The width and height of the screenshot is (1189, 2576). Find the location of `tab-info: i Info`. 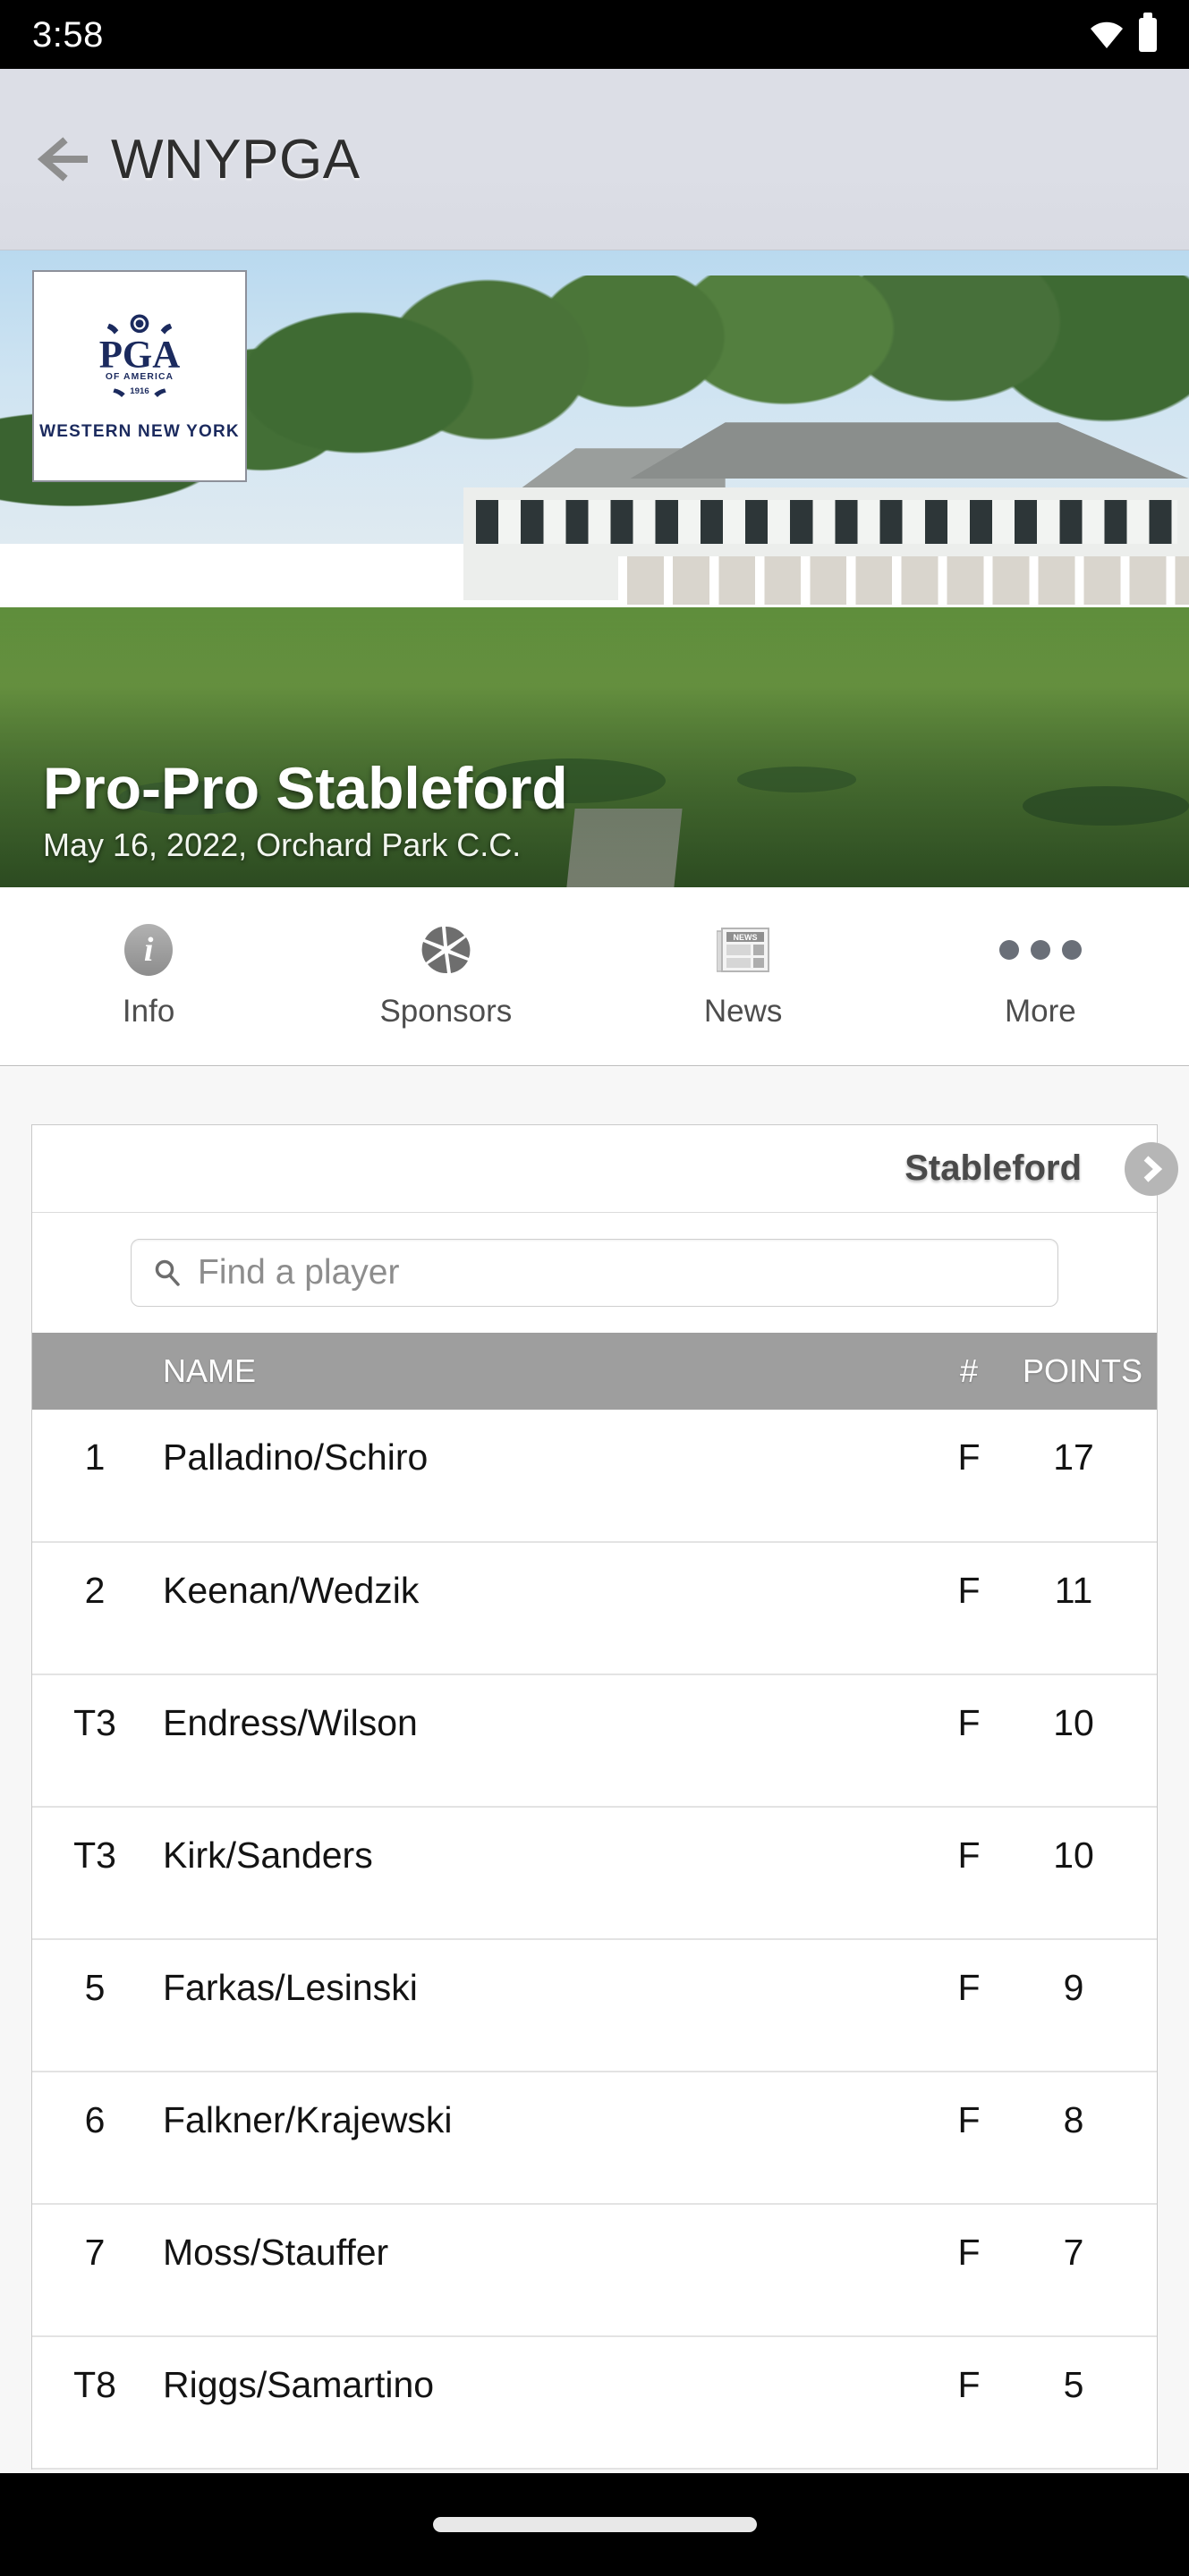

tab-info: i Info is located at coordinates (148, 976).